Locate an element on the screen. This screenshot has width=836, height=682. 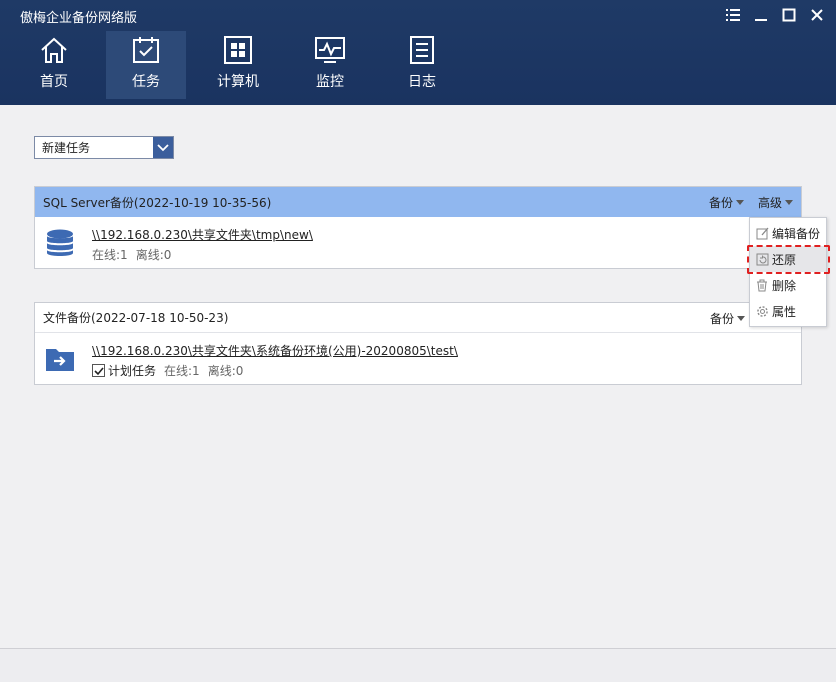
nav-monitor: 监控 is located at coordinates (330, 65).